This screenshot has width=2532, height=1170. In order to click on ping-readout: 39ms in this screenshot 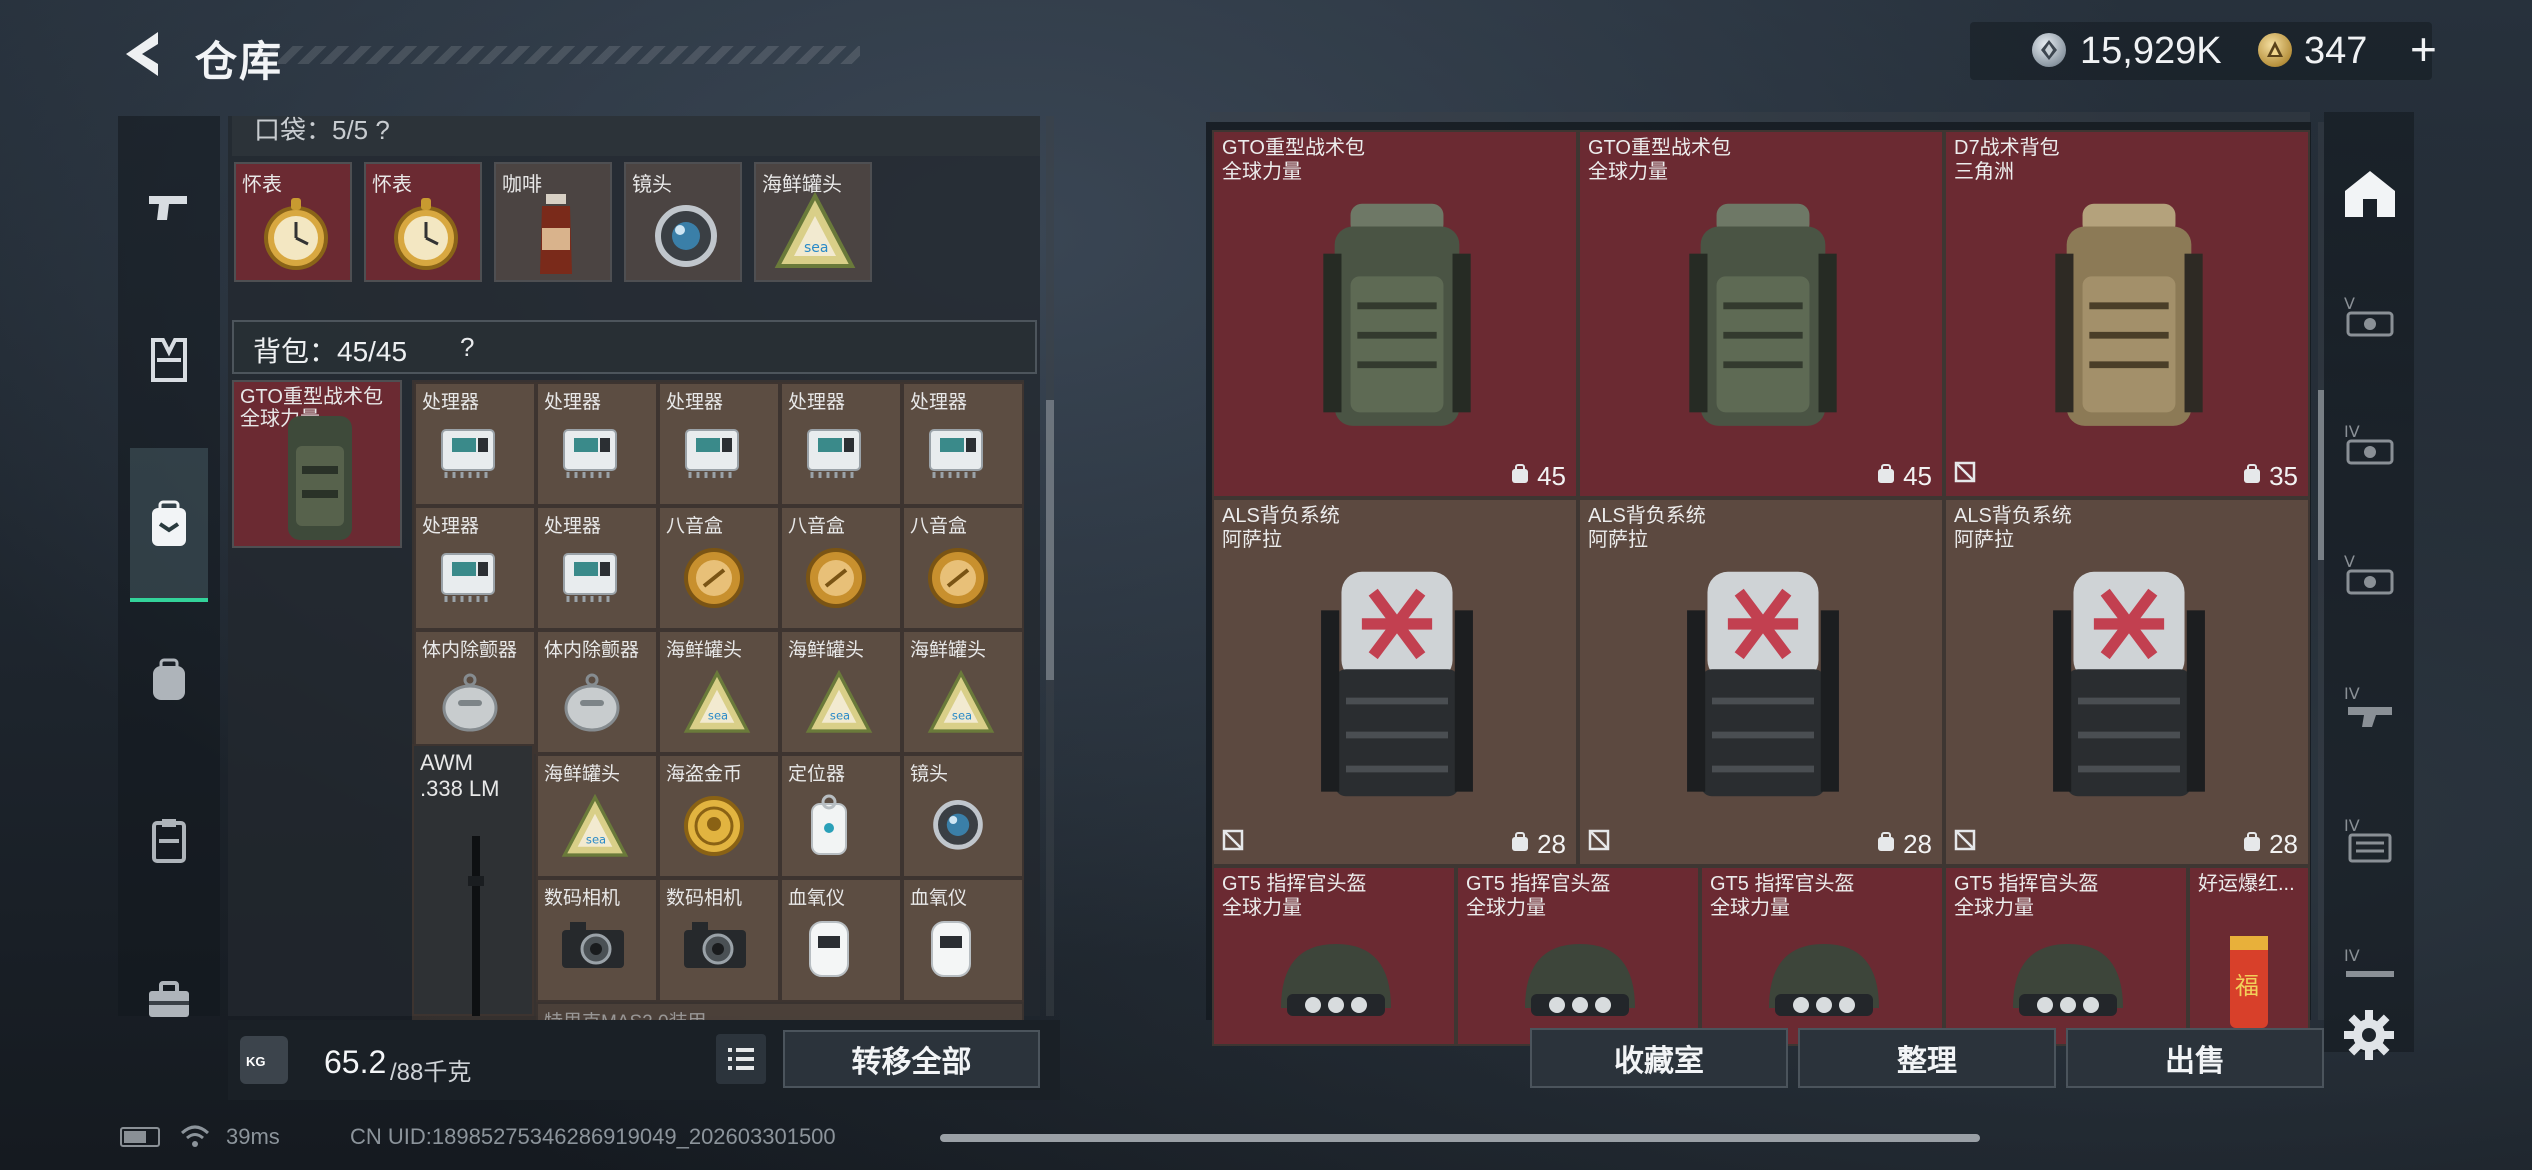, I will do `click(253, 1136)`.